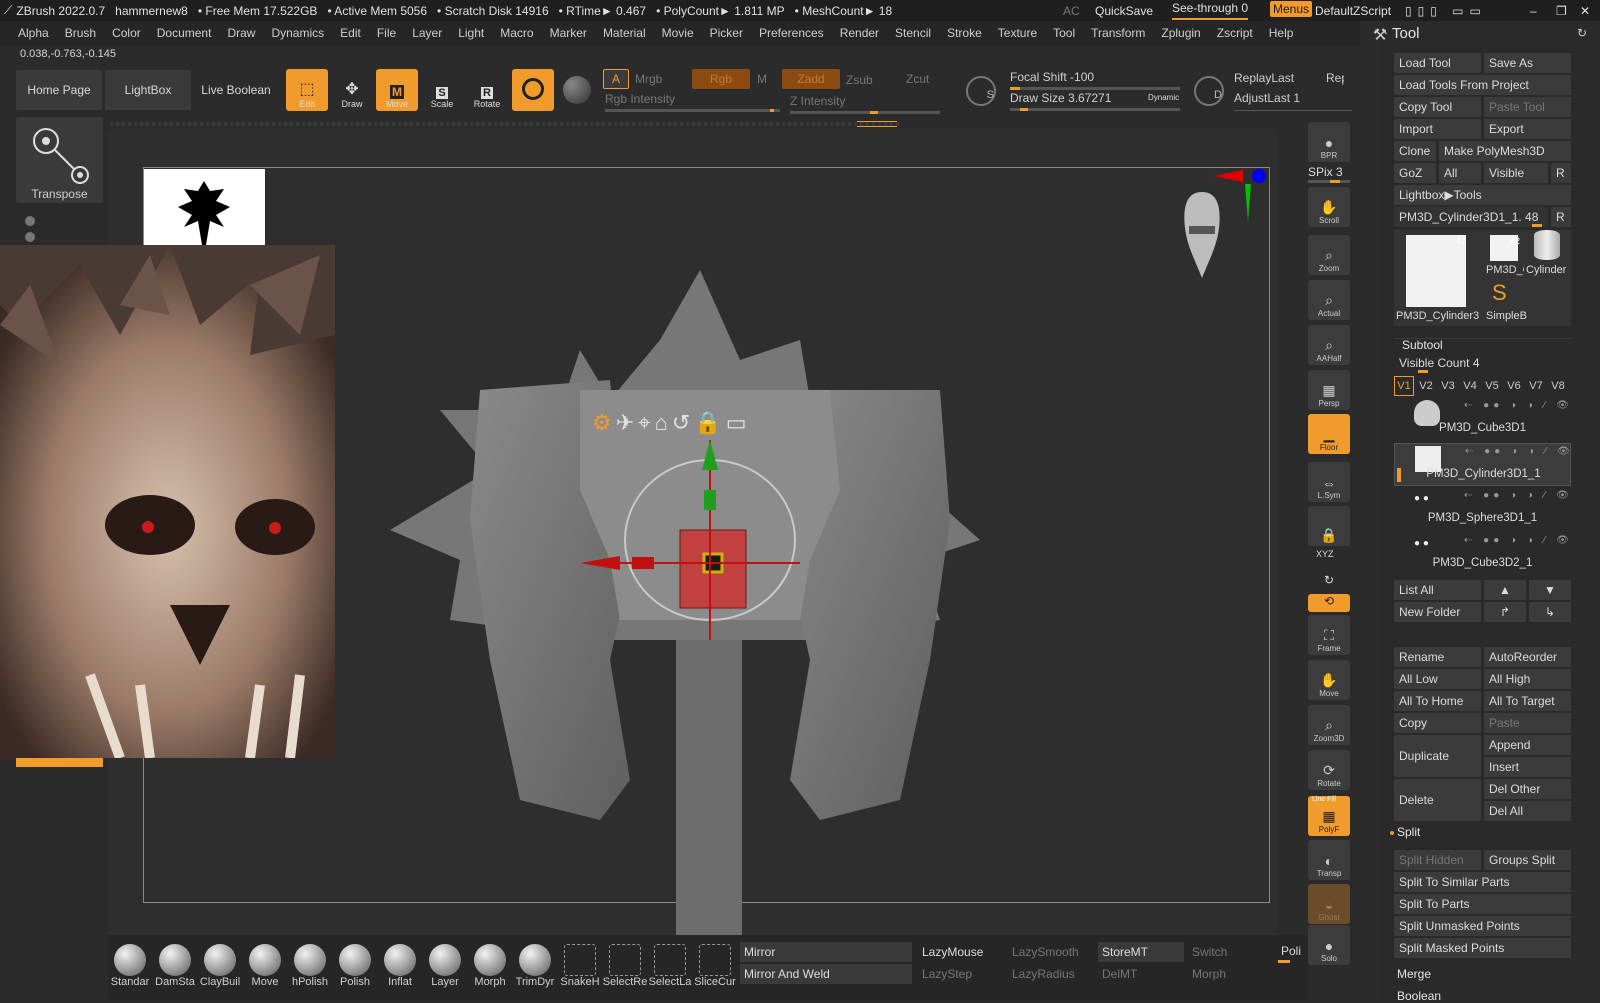 This screenshot has height=1003, width=1600. I want to click on polish-slider-fill, so click(1284, 961).